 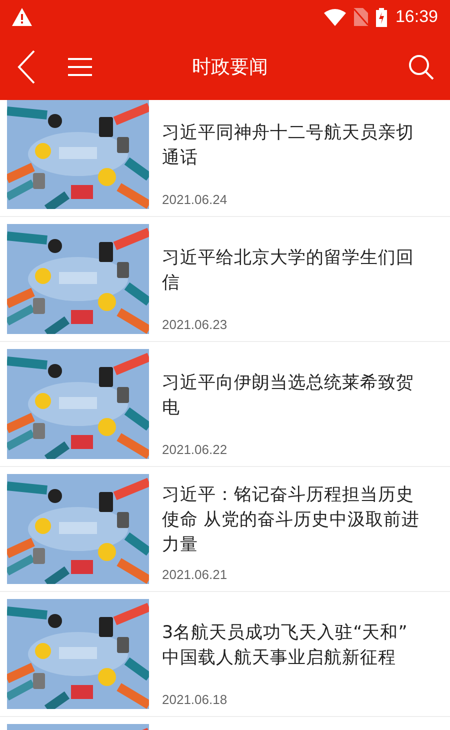 I want to click on menu-button, so click(x=80, y=67).